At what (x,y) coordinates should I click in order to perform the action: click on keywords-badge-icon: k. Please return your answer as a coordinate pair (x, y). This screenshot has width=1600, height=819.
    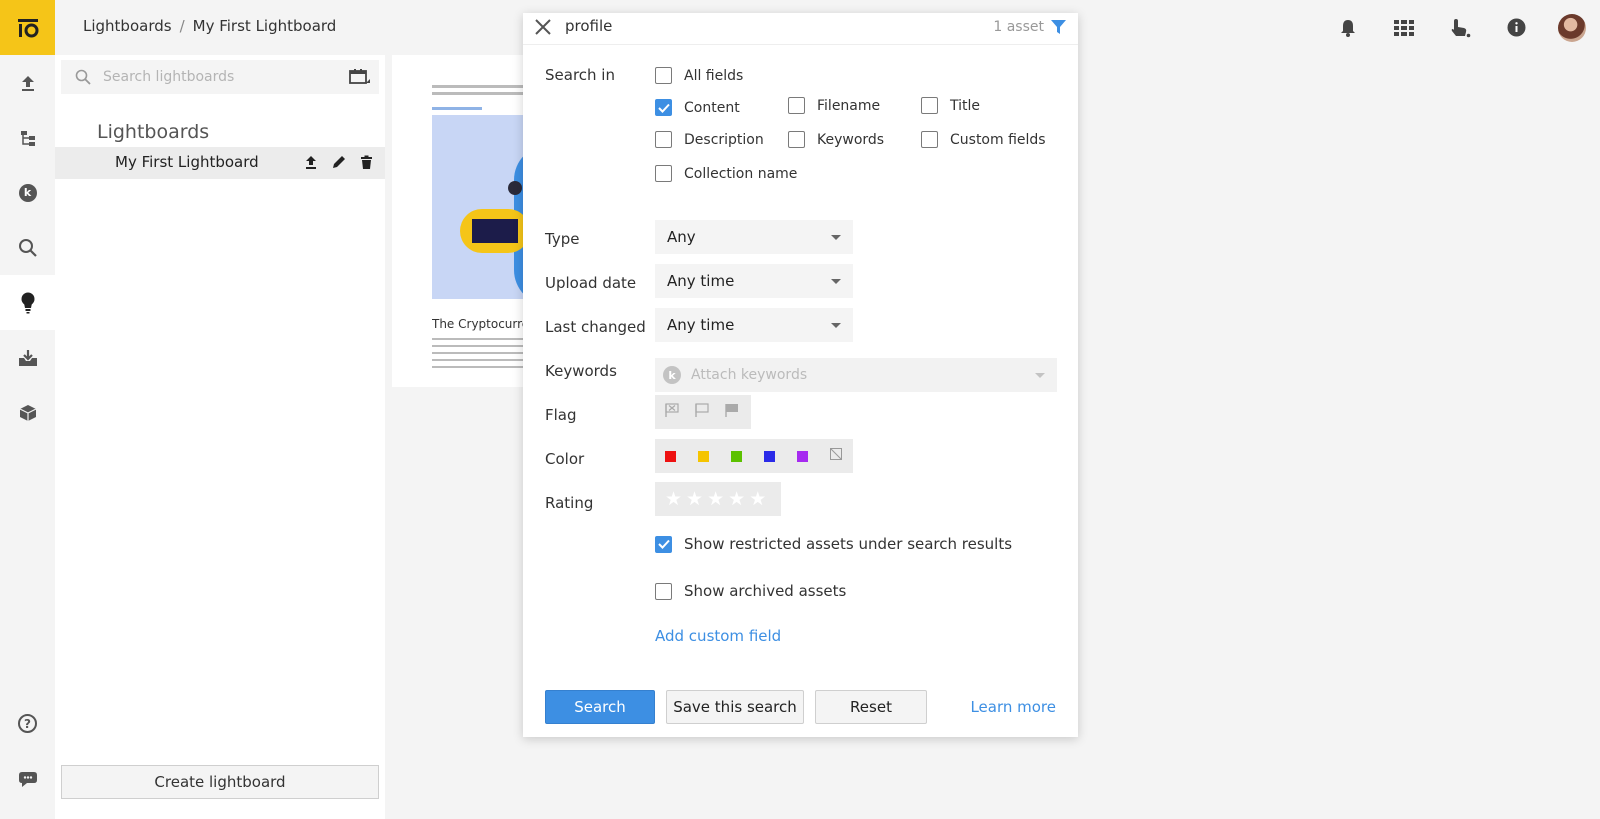
    Looking at the image, I should click on (672, 375).